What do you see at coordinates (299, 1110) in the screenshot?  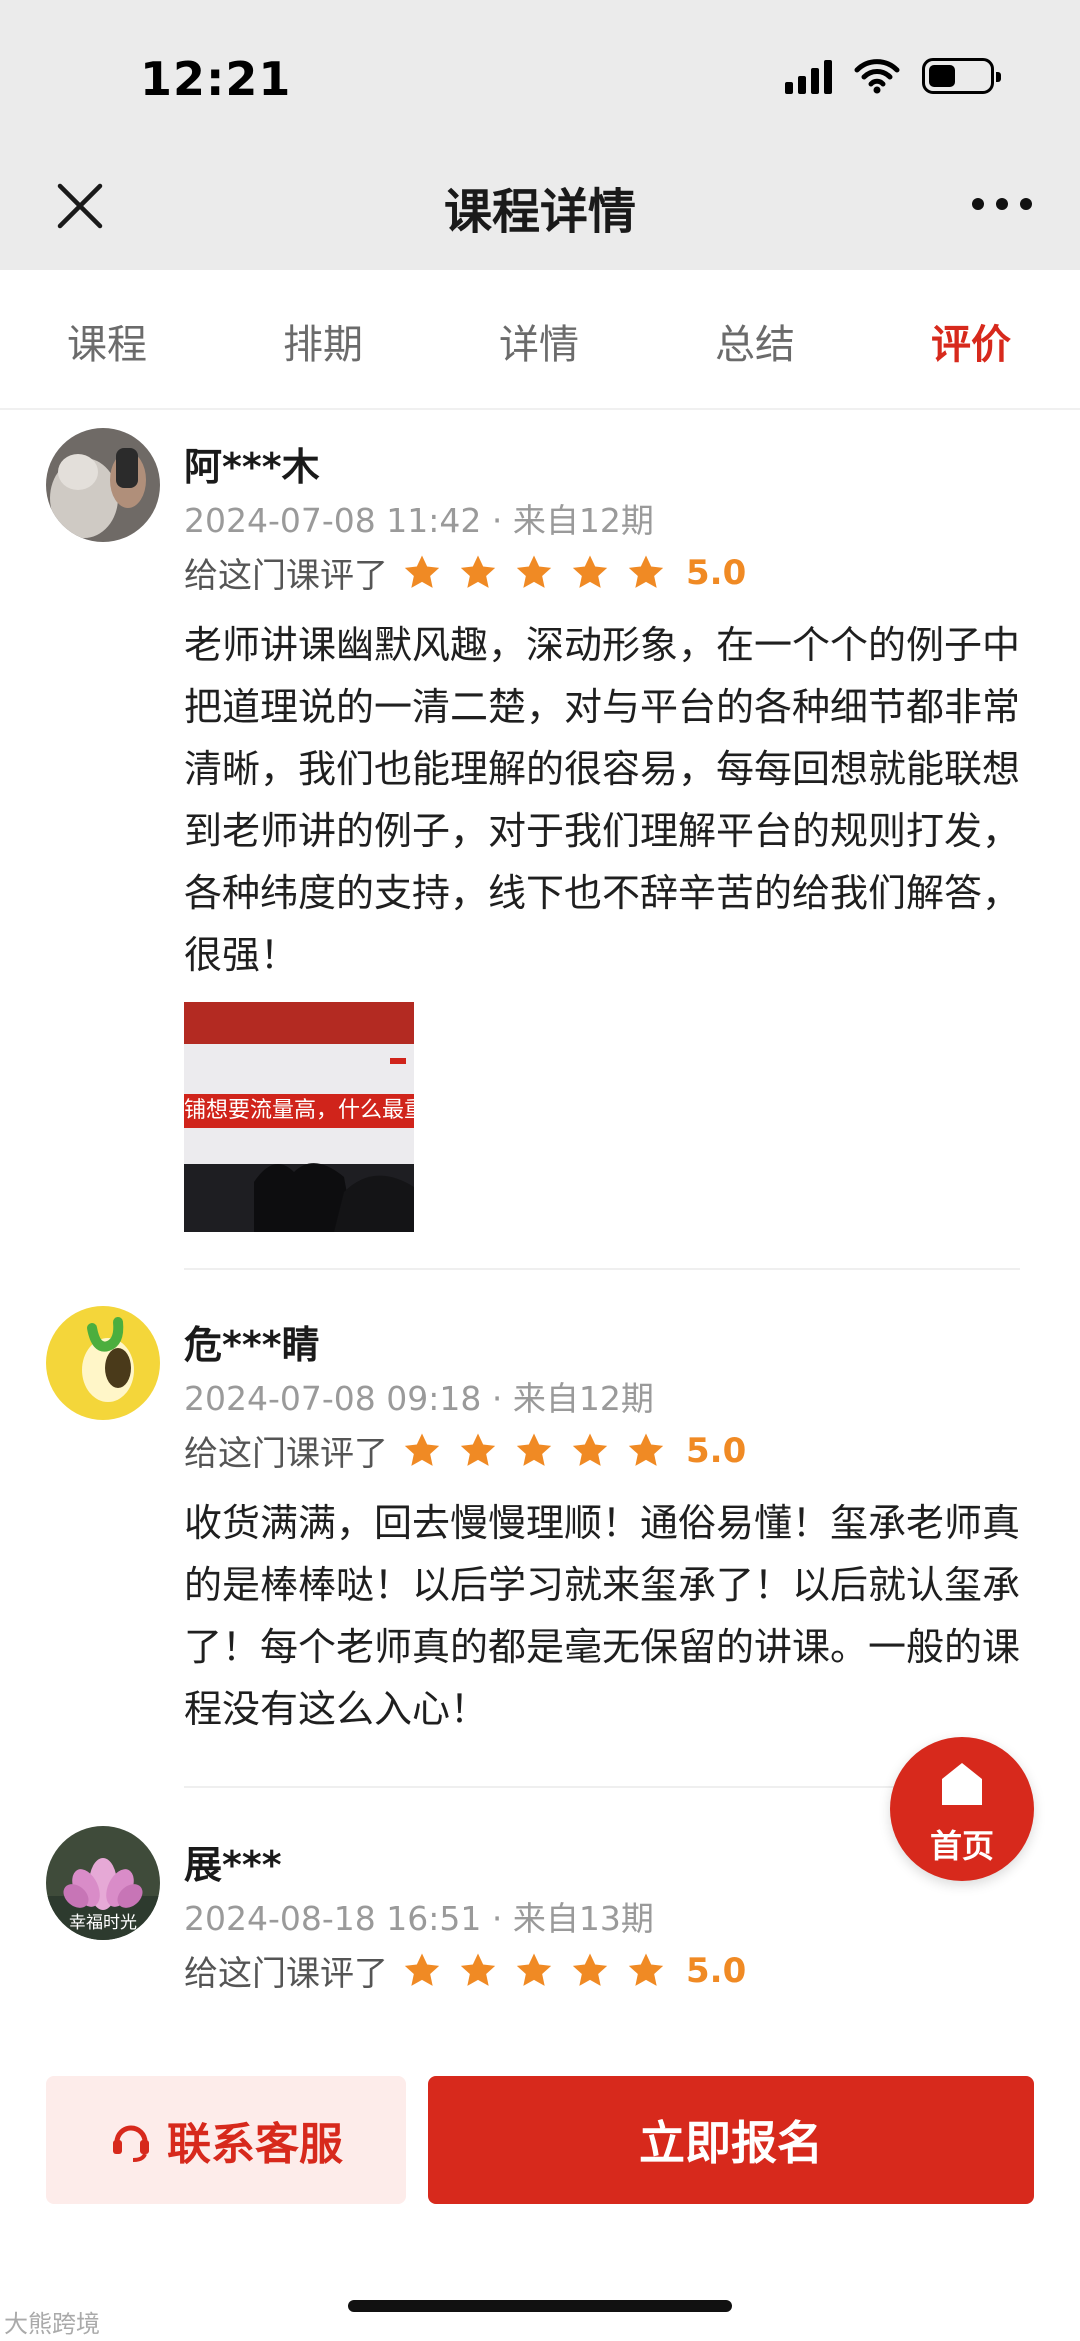 I see `photo-caption: 铺想要流量高，什么最重` at bounding box center [299, 1110].